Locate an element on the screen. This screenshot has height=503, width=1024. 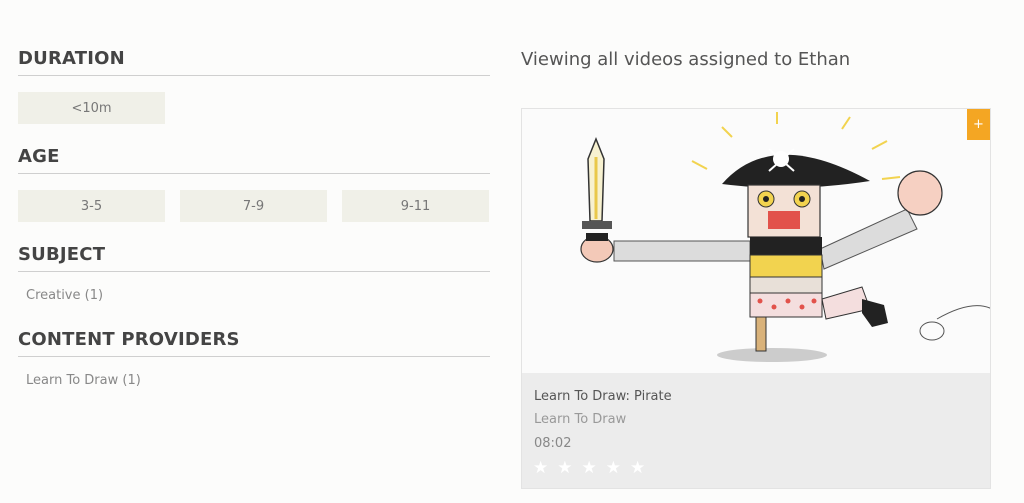
age-chip-3-5: 3-5 is located at coordinates (91, 206).